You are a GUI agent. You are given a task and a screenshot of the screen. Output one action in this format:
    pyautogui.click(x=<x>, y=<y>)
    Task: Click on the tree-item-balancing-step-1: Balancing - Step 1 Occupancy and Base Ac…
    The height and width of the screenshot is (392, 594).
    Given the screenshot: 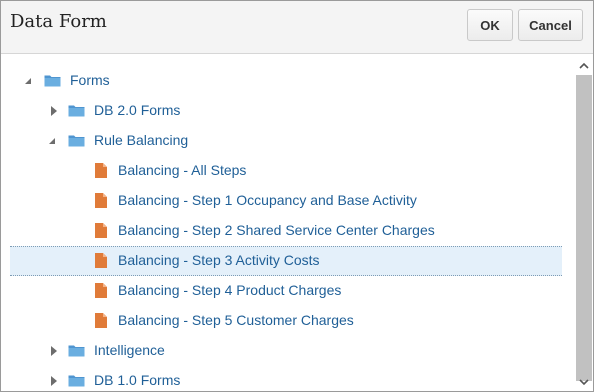 What is the action you would take?
    pyautogui.click(x=286, y=201)
    